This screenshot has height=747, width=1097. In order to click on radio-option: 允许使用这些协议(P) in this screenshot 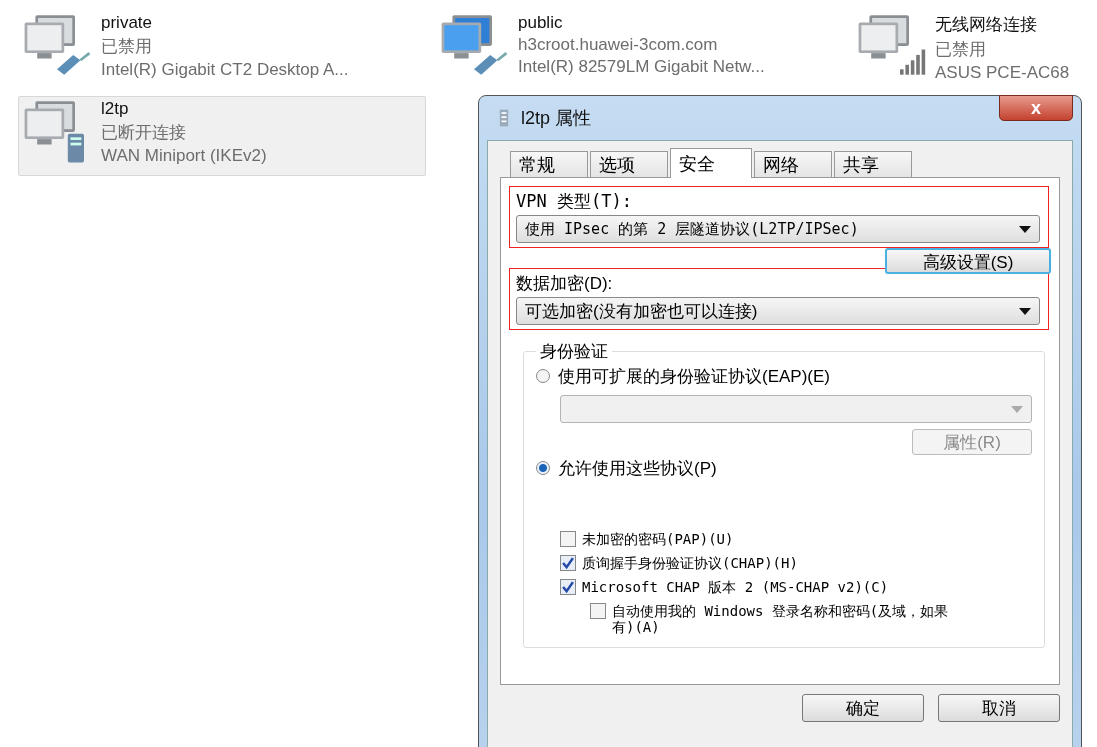, I will do `click(784, 468)`.